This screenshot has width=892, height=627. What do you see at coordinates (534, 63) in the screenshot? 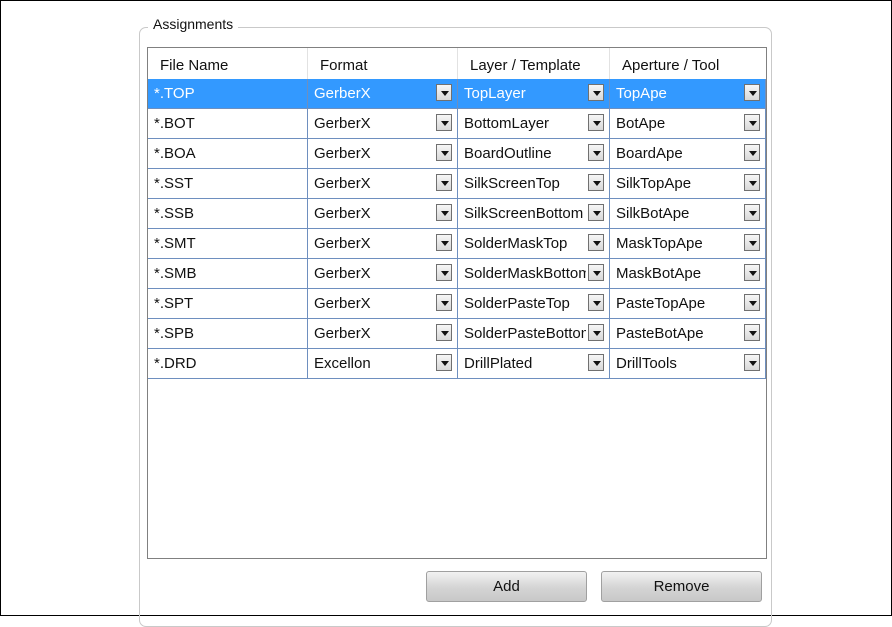
I see `column-header-layer-template: Layer / Template` at bounding box center [534, 63].